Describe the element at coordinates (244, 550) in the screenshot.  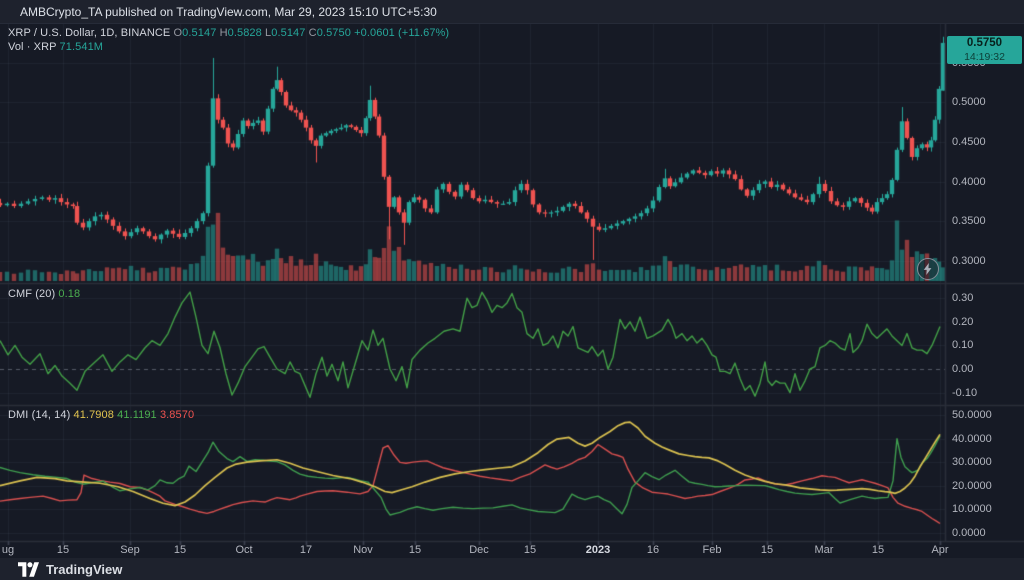
I see `time-tick-label: Oct` at that location.